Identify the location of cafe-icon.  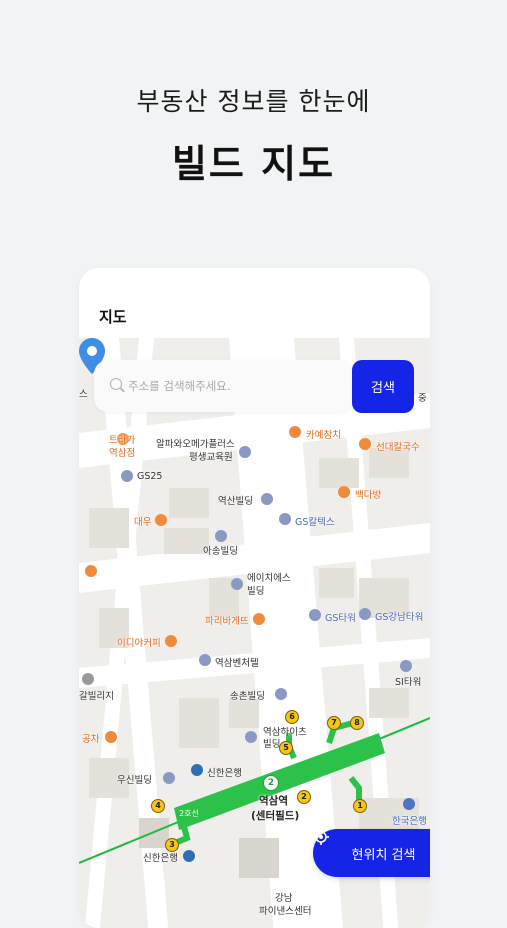
(295, 432).